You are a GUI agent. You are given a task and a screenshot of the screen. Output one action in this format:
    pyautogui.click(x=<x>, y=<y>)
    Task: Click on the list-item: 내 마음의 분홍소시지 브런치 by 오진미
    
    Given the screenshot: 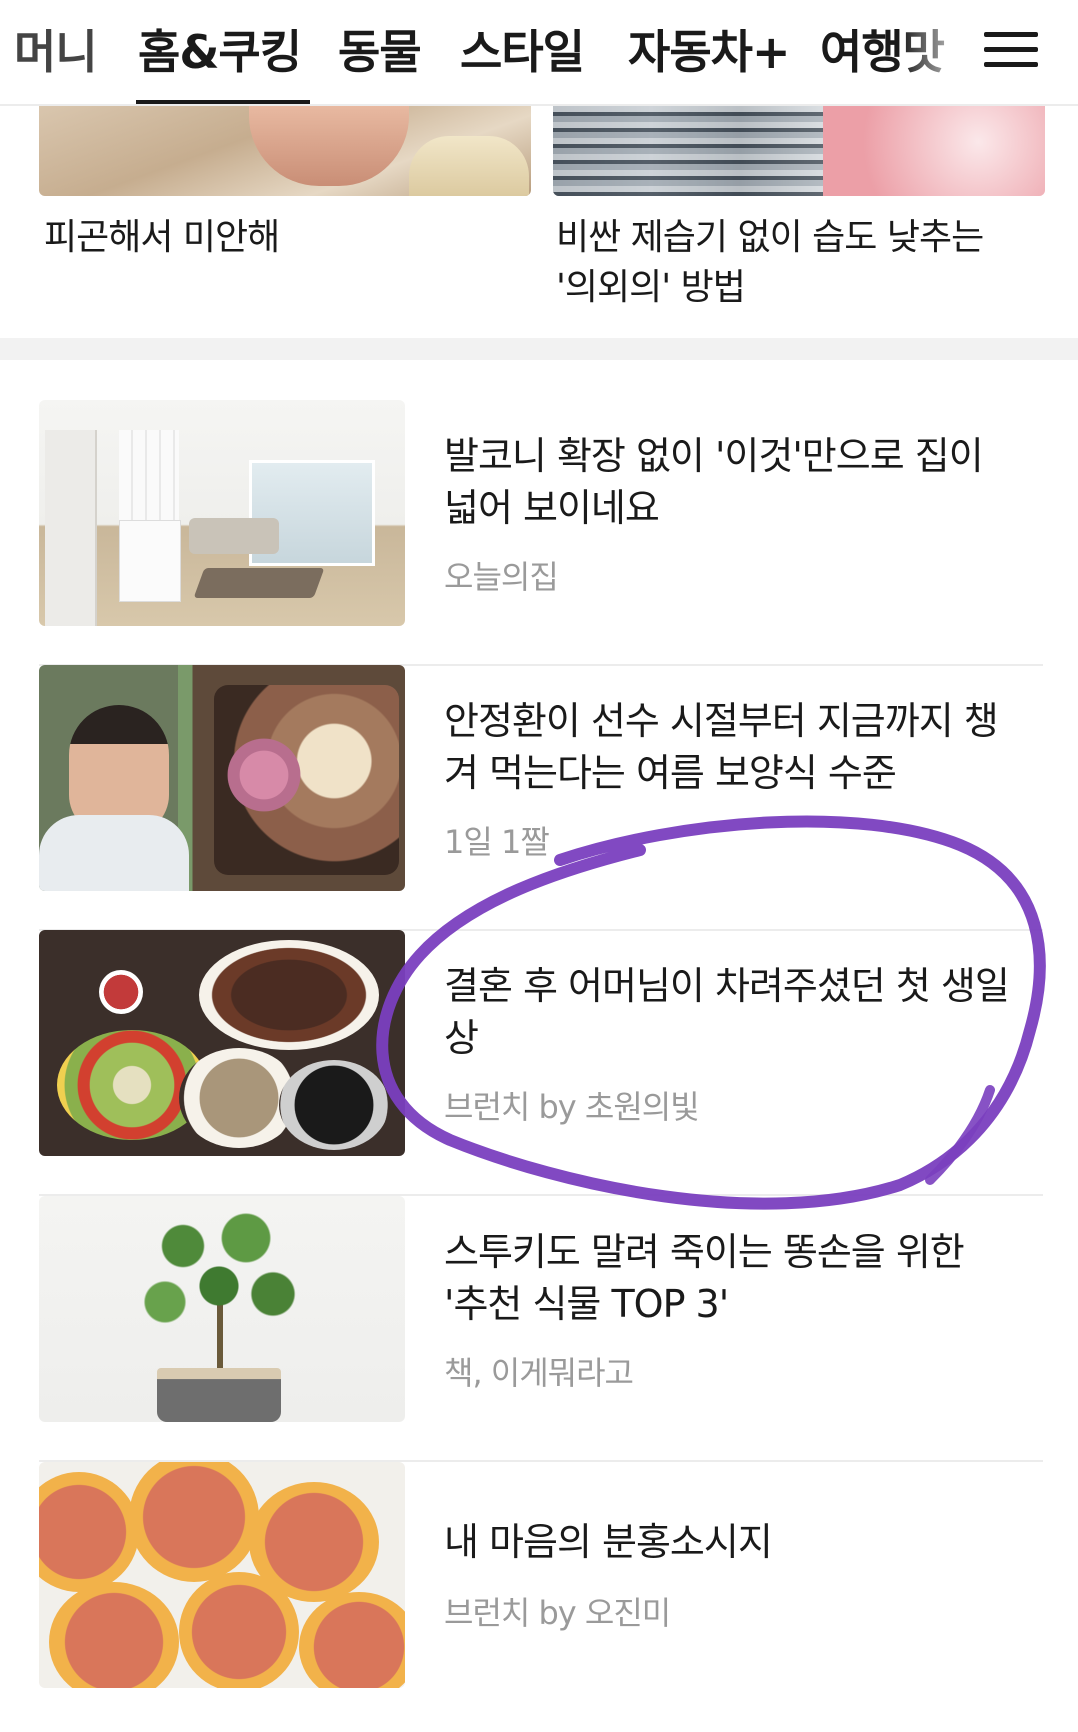 What is the action you would take?
    pyautogui.click(x=541, y=1595)
    